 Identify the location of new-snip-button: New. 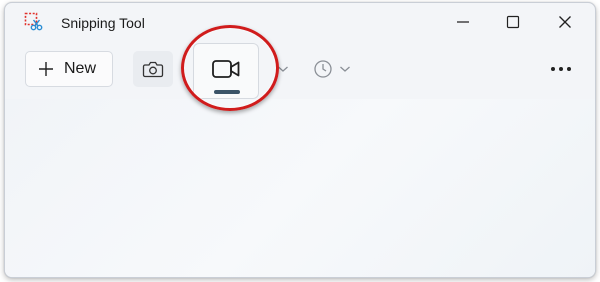
(69, 69).